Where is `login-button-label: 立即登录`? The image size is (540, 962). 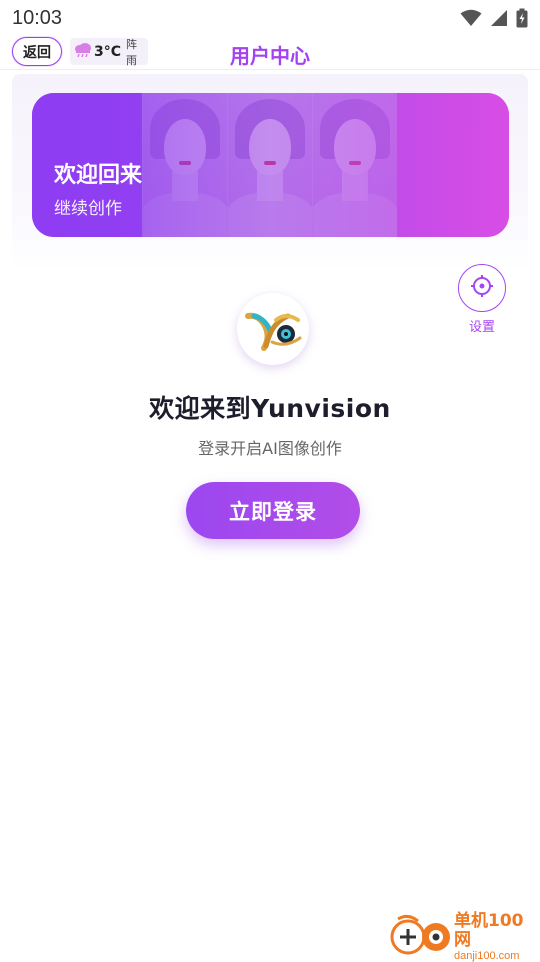
login-button-label: 立即登录 is located at coordinates (273, 511).